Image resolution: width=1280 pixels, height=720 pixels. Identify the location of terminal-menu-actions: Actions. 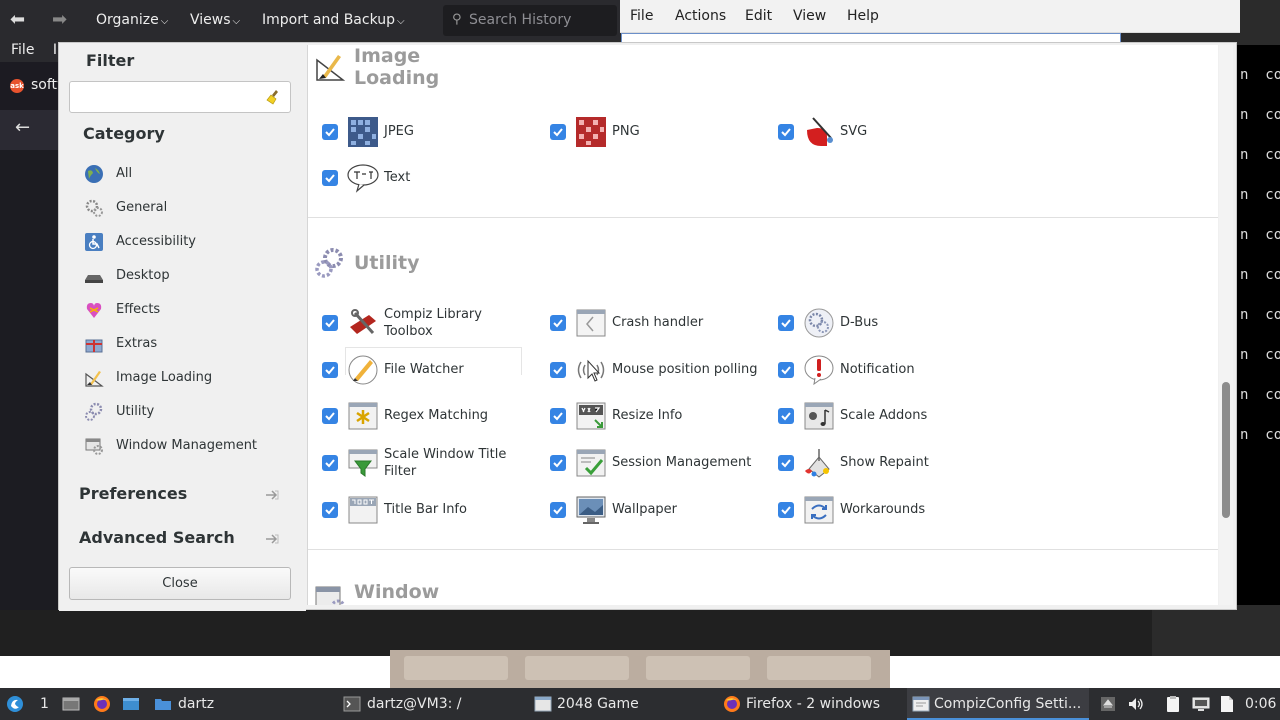
(700, 16).